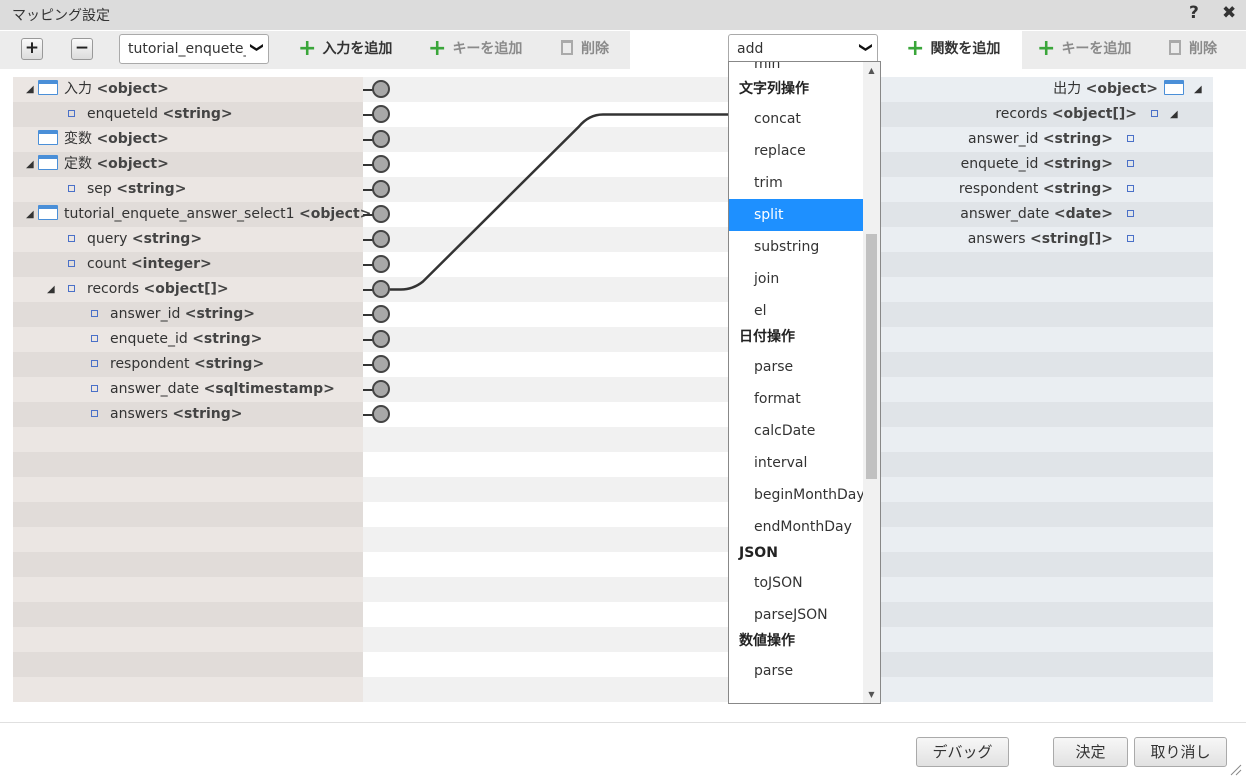 The image size is (1246, 780). Describe the element at coordinates (796, 151) in the screenshot. I see `dropdown-option: replace` at that location.